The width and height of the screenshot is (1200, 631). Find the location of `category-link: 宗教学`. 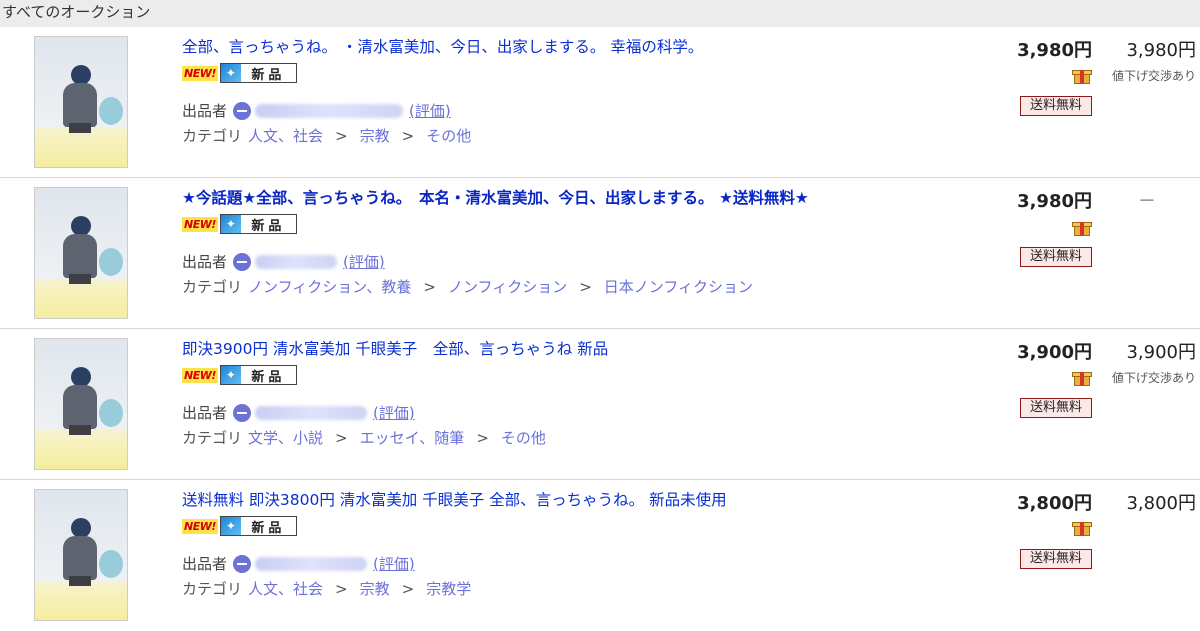

category-link: 宗教学 is located at coordinates (448, 589).